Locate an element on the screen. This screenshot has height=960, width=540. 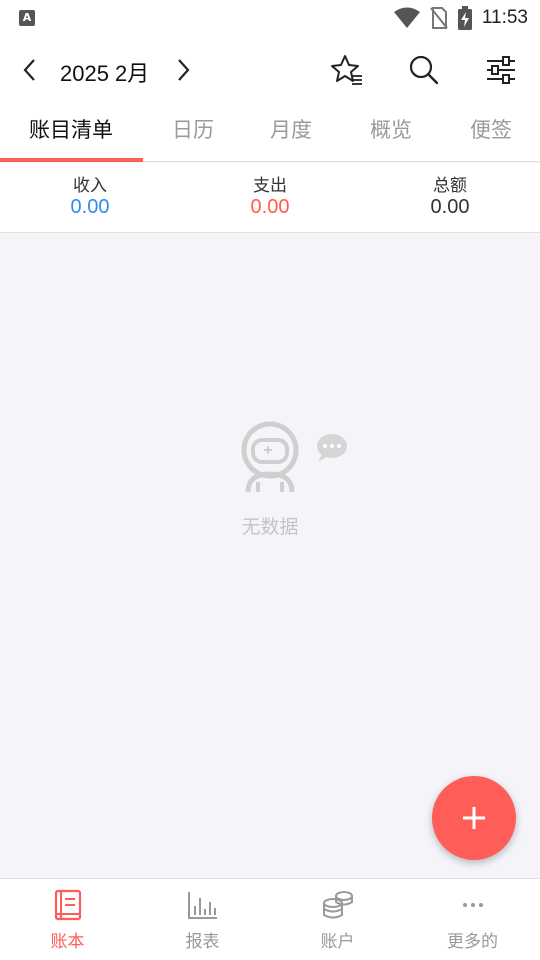
search-icon is located at coordinates (424, 70).